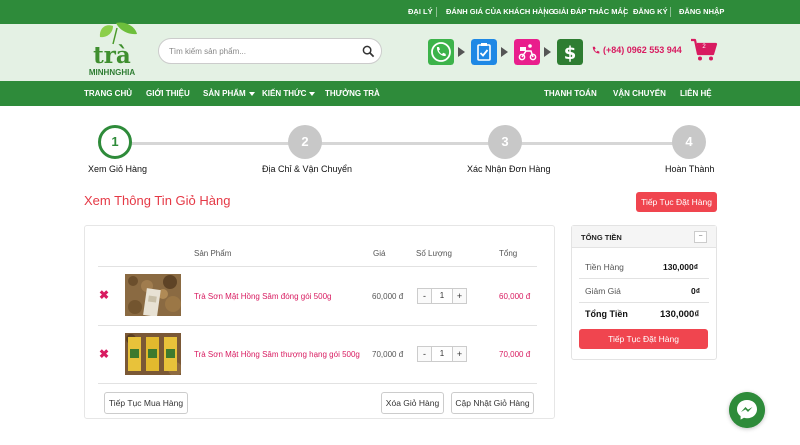 This screenshot has width=800, height=445. What do you see at coordinates (388, 354) in the screenshot?
I see `product-price: 70,000 đ` at bounding box center [388, 354].